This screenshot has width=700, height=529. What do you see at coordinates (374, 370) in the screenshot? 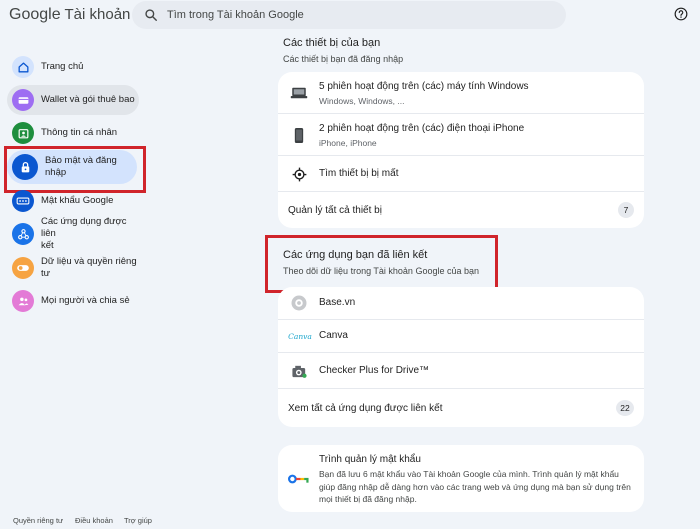
I see `linked-app-name: Checker Plus for Drive™` at bounding box center [374, 370].